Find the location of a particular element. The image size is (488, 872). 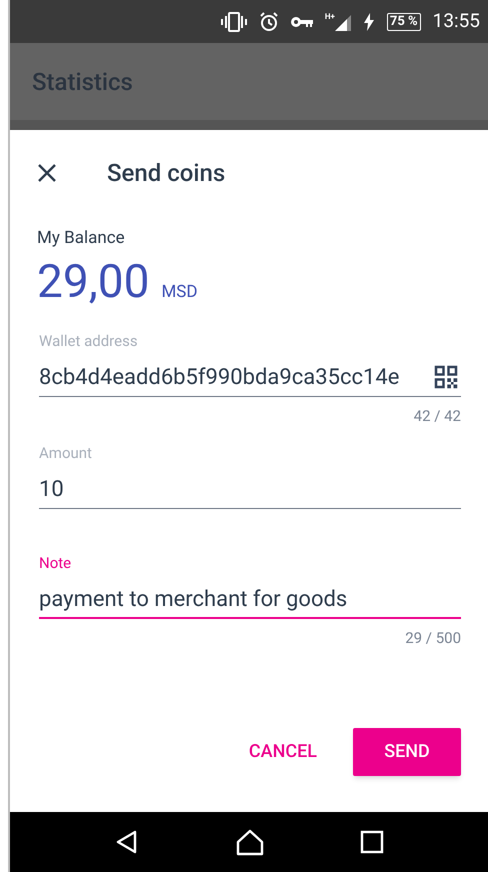

signal-icon is located at coordinates (342, 21).